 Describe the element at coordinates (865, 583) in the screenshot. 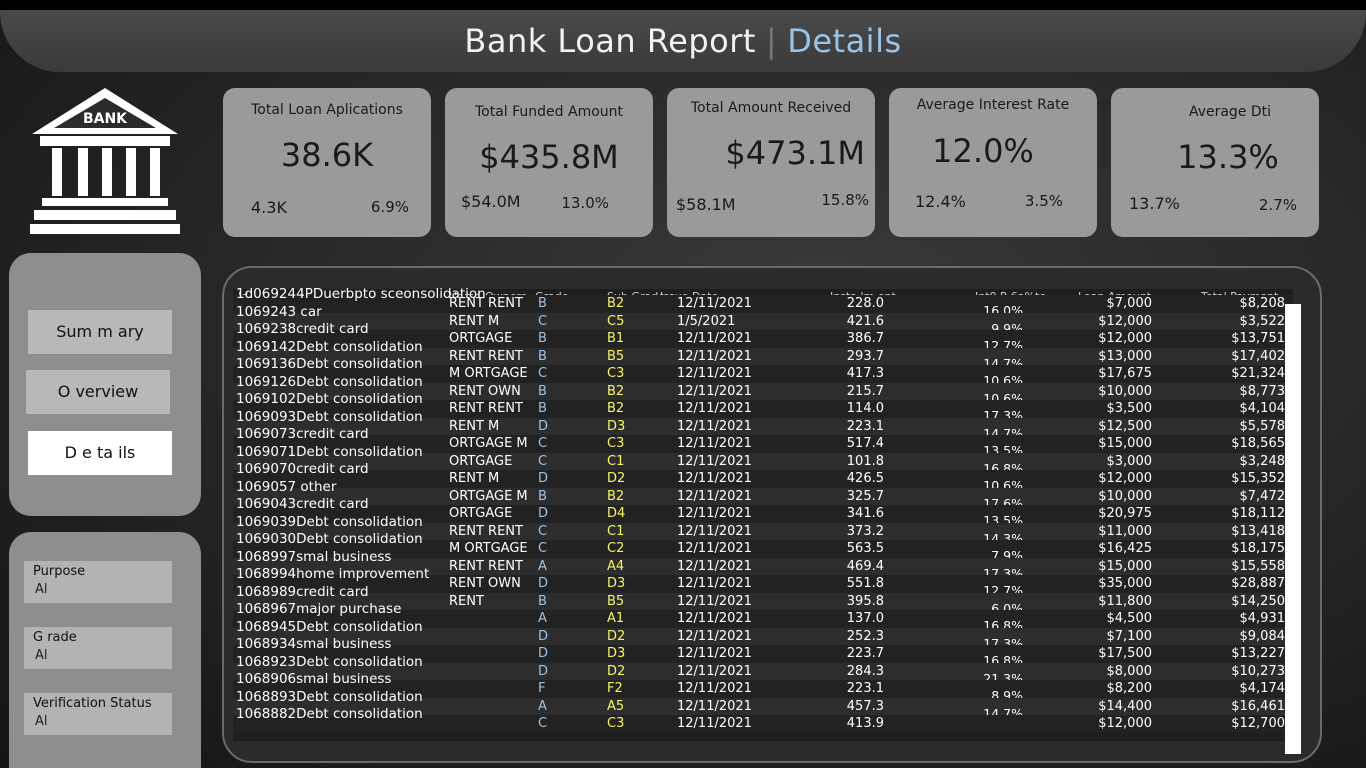

I see `table-cell: 551.8` at that location.